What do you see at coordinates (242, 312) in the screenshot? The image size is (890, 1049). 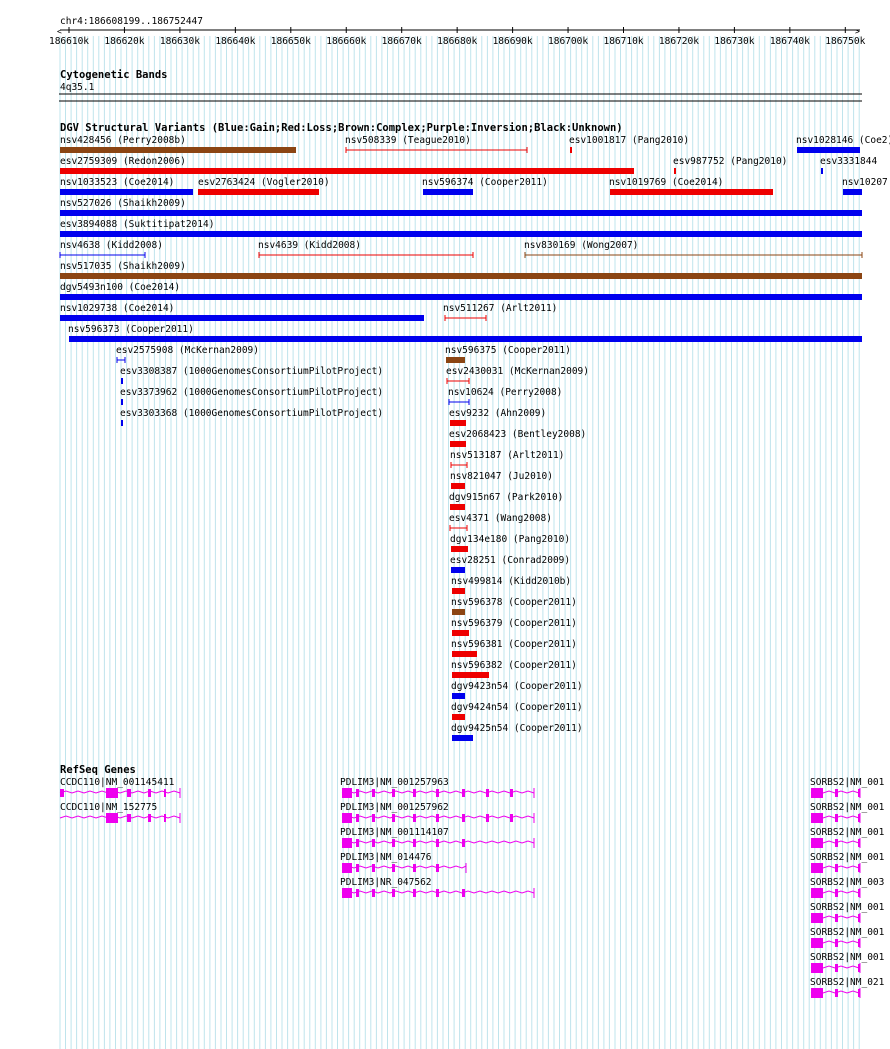 I see `dgv-variant: nsv1029738 (Coe2014)` at bounding box center [242, 312].